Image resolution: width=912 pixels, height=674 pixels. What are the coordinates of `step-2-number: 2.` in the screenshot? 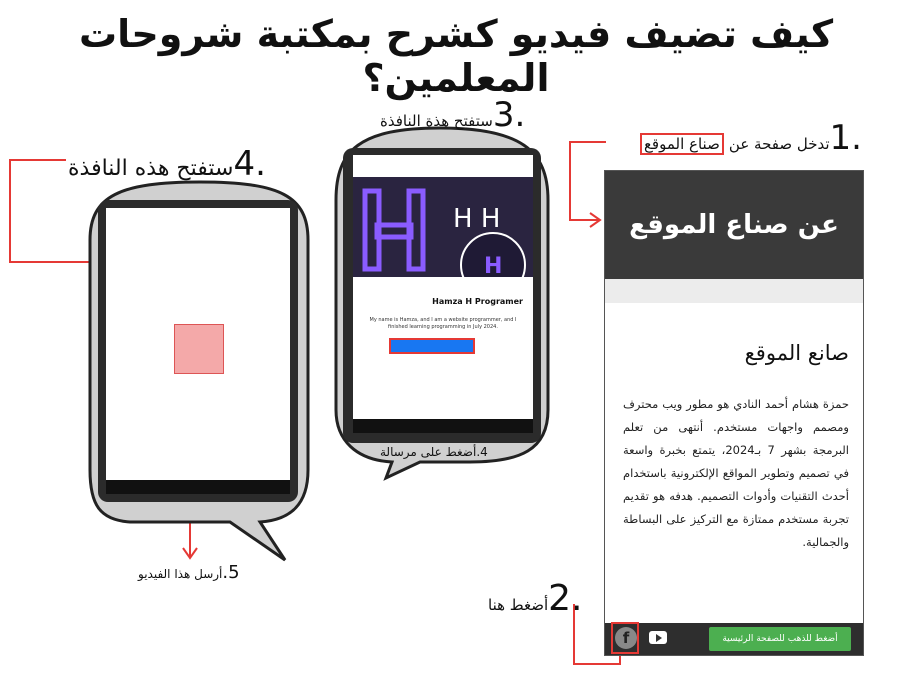 It's located at (565, 598).